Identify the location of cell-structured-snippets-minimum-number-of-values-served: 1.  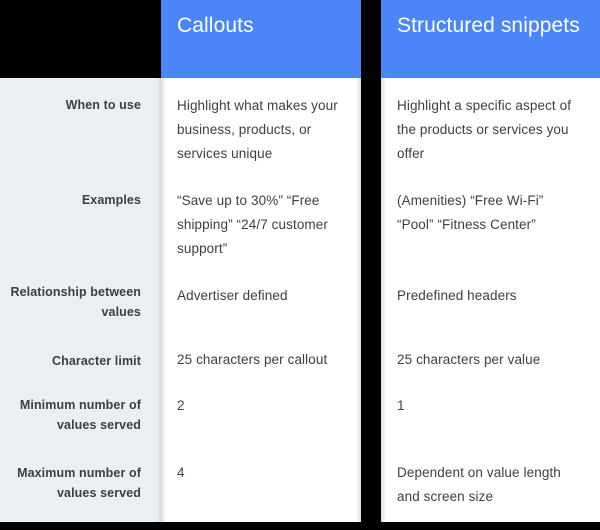
(490, 418).